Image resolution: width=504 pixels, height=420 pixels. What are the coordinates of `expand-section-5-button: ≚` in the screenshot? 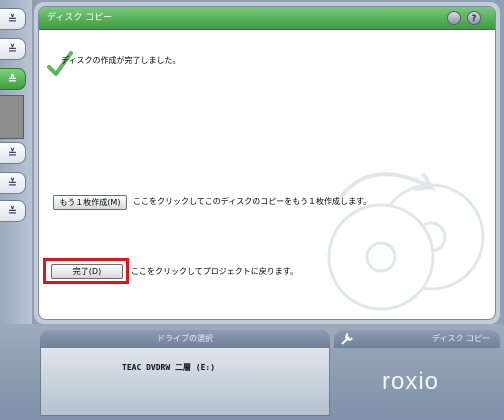 It's located at (13, 183).